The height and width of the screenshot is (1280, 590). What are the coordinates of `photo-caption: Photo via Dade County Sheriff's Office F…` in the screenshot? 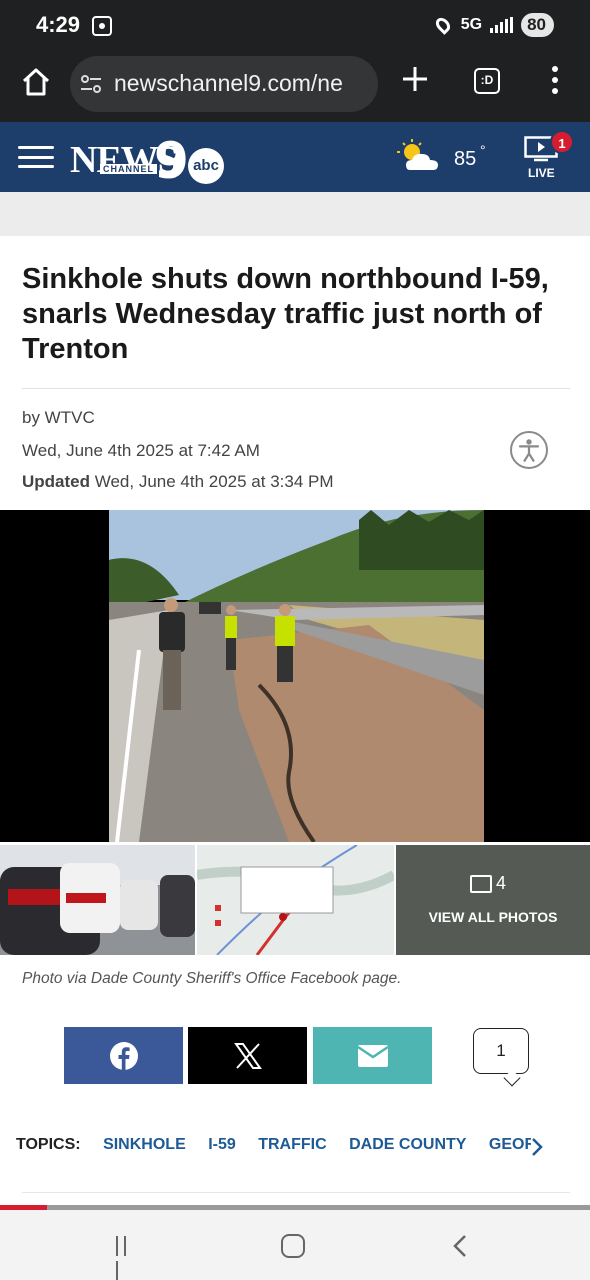 It's located at (212, 978).